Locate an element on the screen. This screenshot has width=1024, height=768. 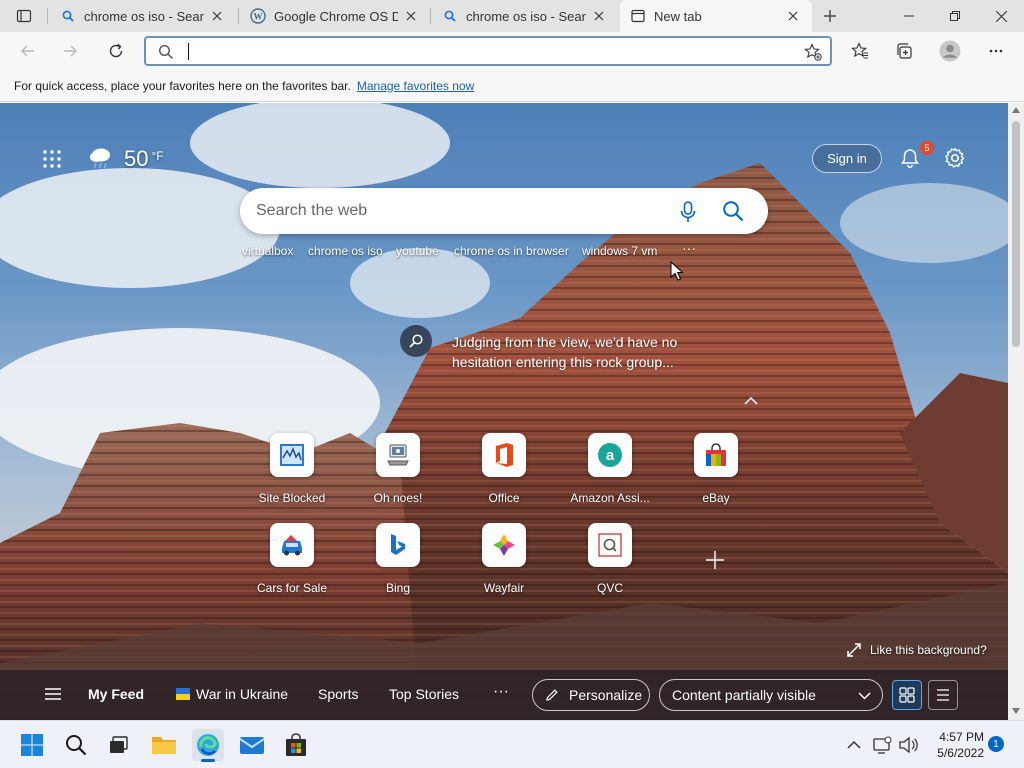
weather-icon is located at coordinates (101, 158).